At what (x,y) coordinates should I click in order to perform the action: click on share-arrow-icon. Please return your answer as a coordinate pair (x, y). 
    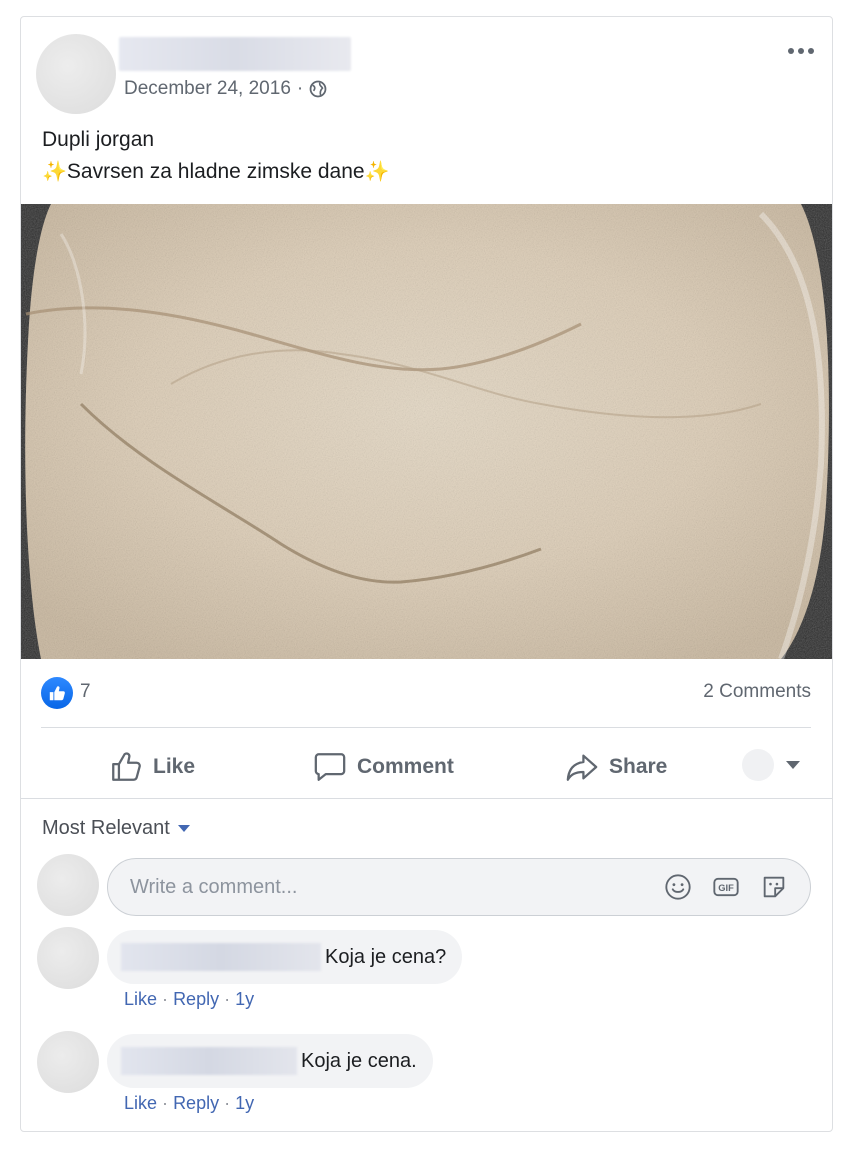
    Looking at the image, I should click on (582, 767).